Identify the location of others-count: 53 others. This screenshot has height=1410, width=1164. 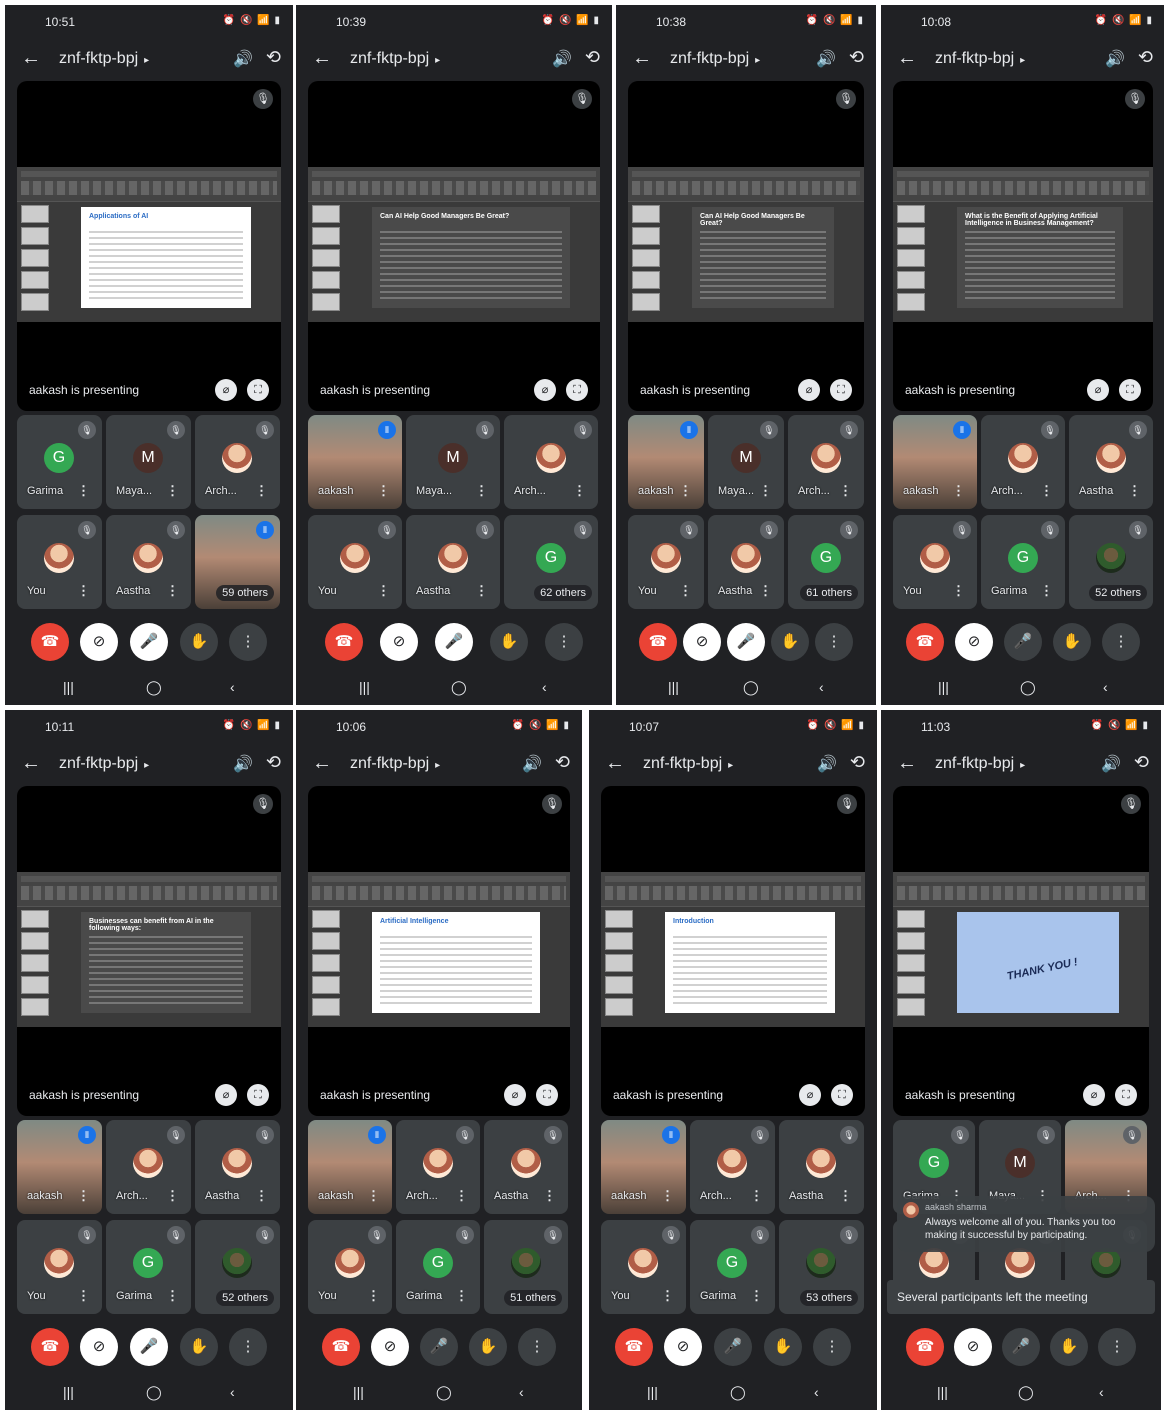
(829, 1298).